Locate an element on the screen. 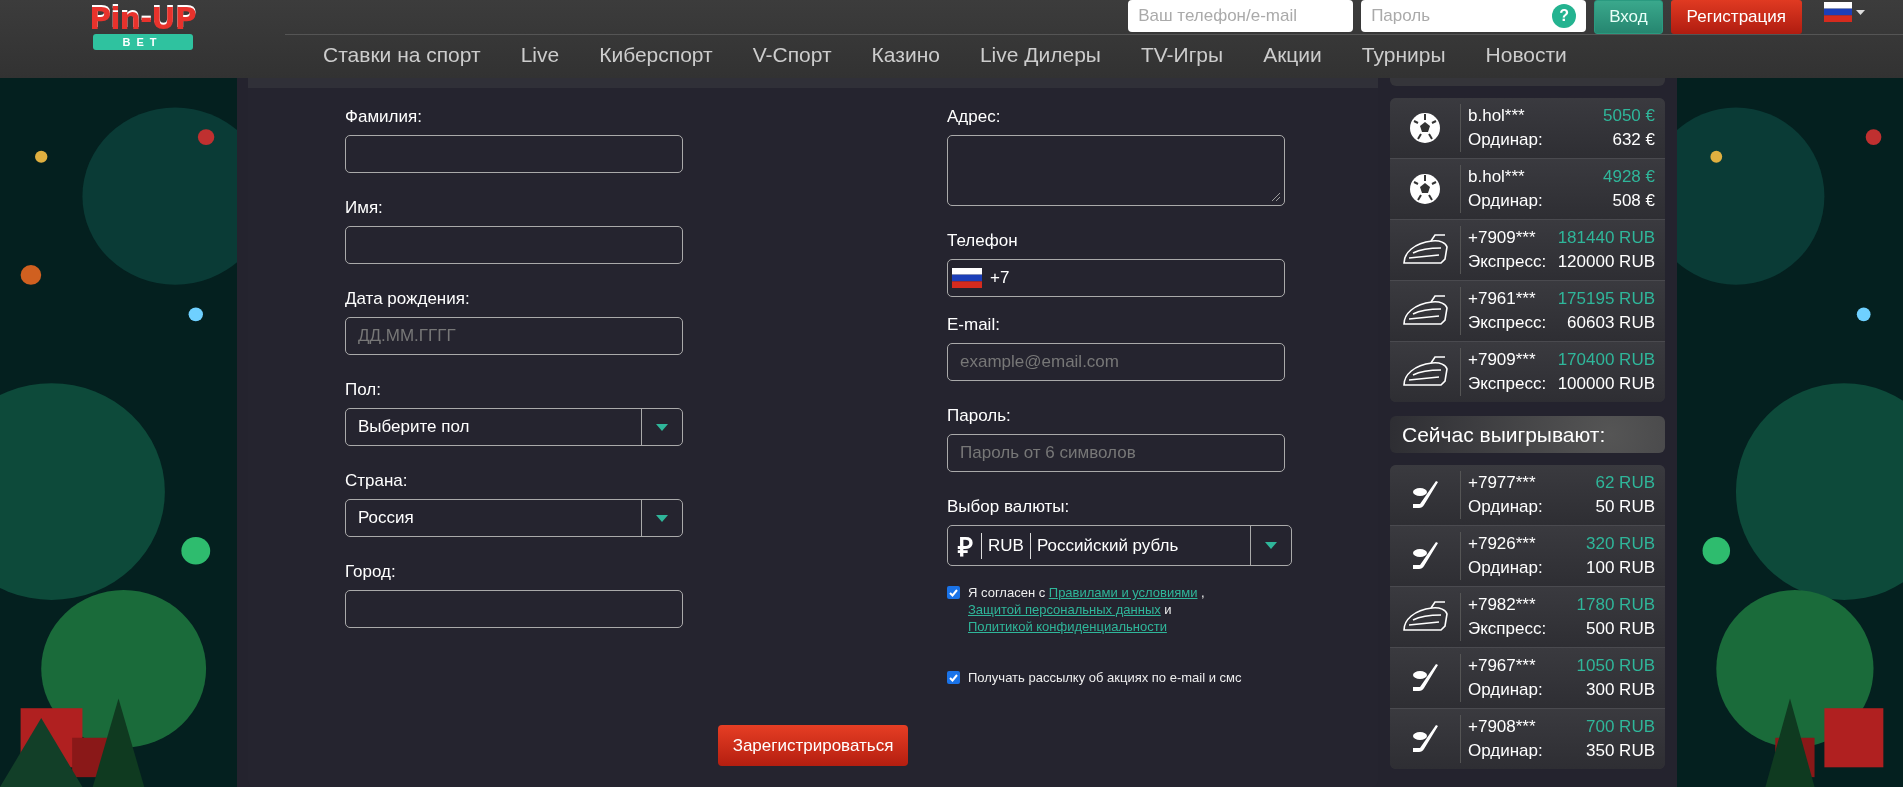 Image resolution: width=1903 pixels, height=787 pixels. stake-amount: 350 RUB is located at coordinates (1620, 751).